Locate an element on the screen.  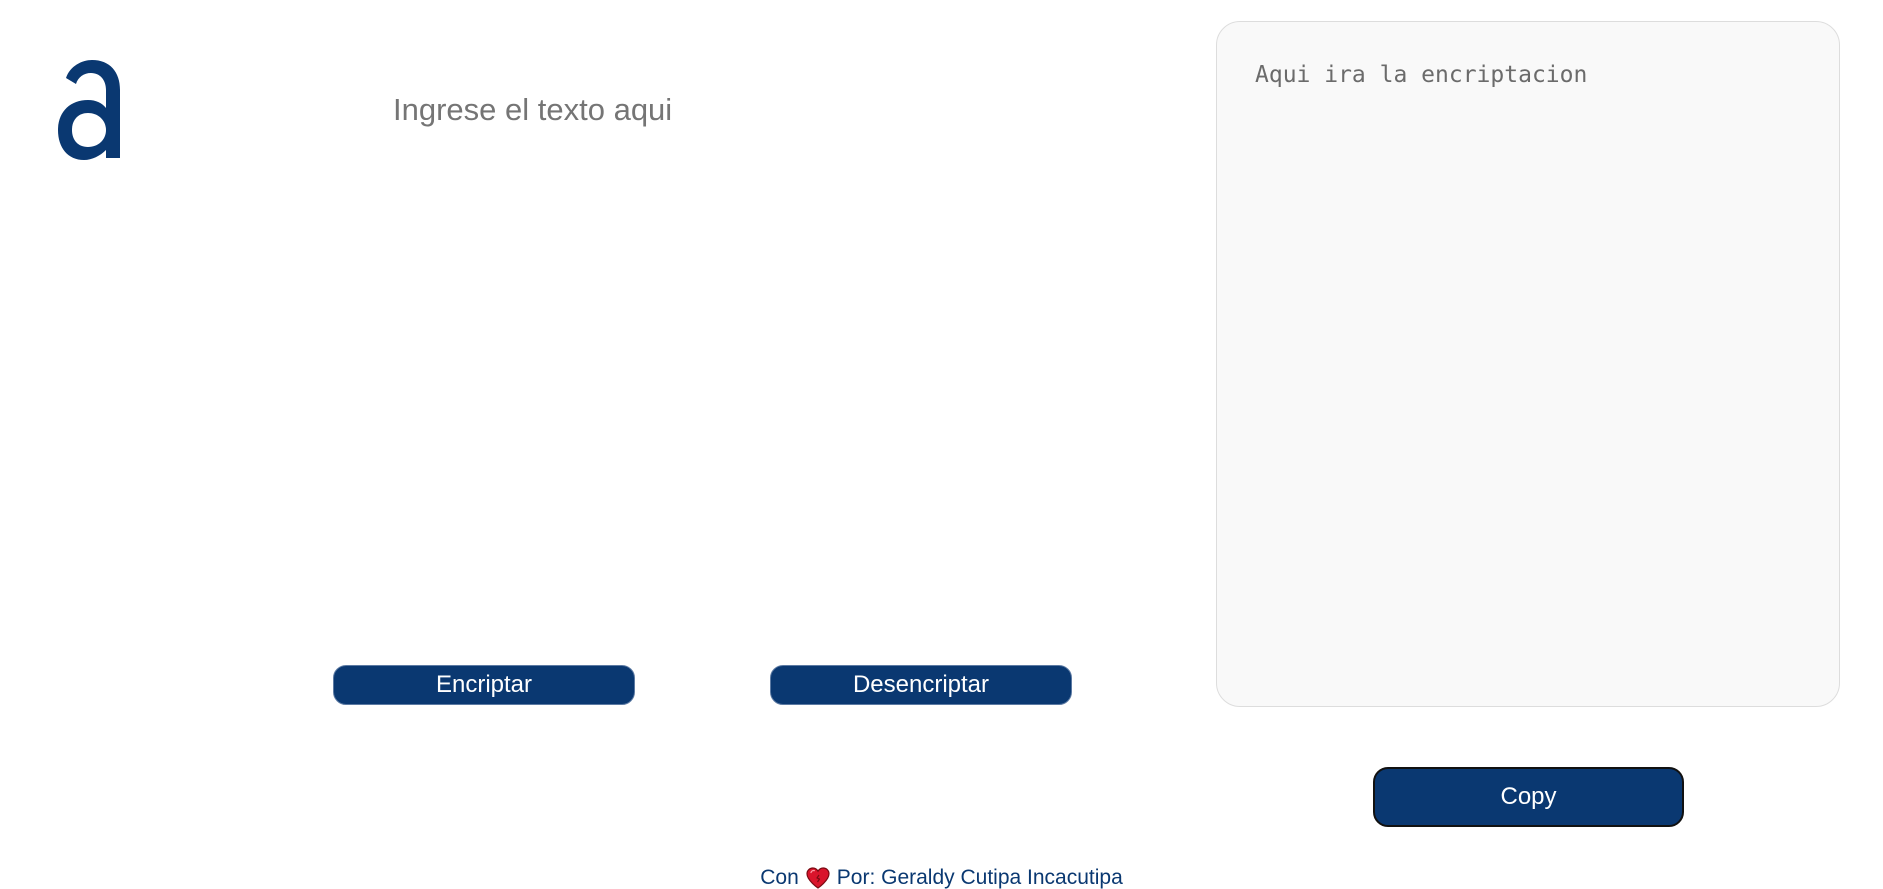
copy-button: Copy is located at coordinates (1528, 797).